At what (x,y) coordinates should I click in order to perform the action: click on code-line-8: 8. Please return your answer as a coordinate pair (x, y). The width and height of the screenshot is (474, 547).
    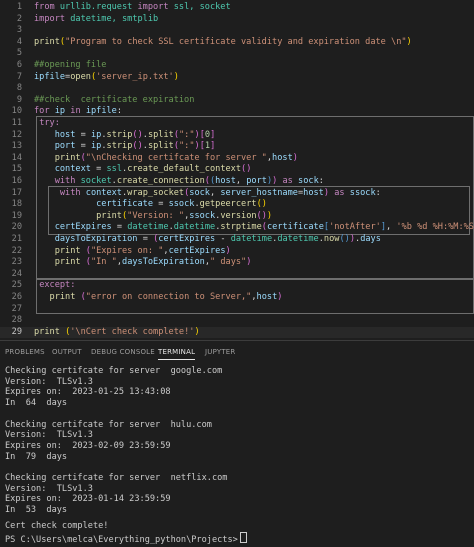
    Looking at the image, I should click on (237, 89).